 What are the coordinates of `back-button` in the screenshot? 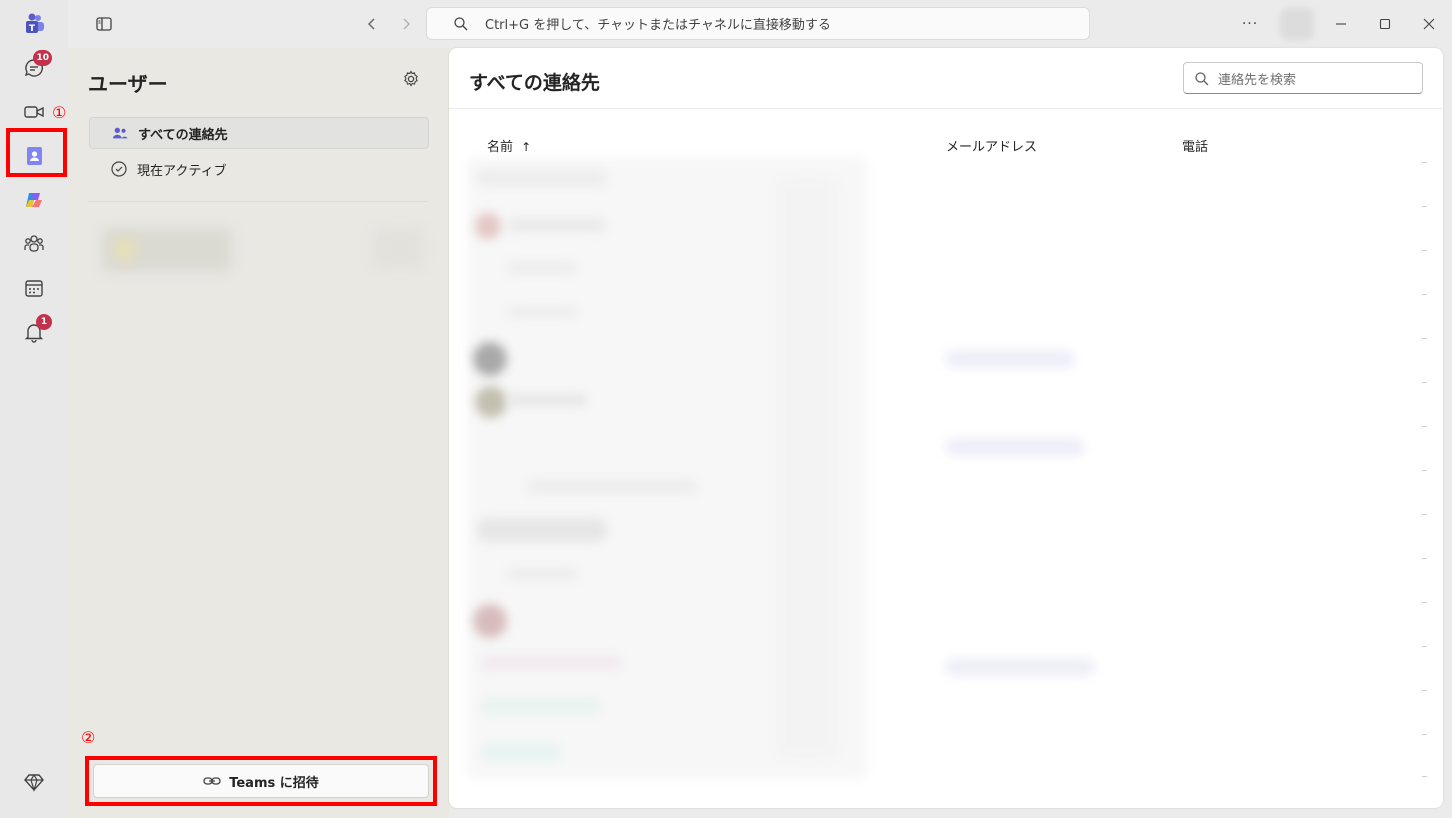 It's located at (372, 24).